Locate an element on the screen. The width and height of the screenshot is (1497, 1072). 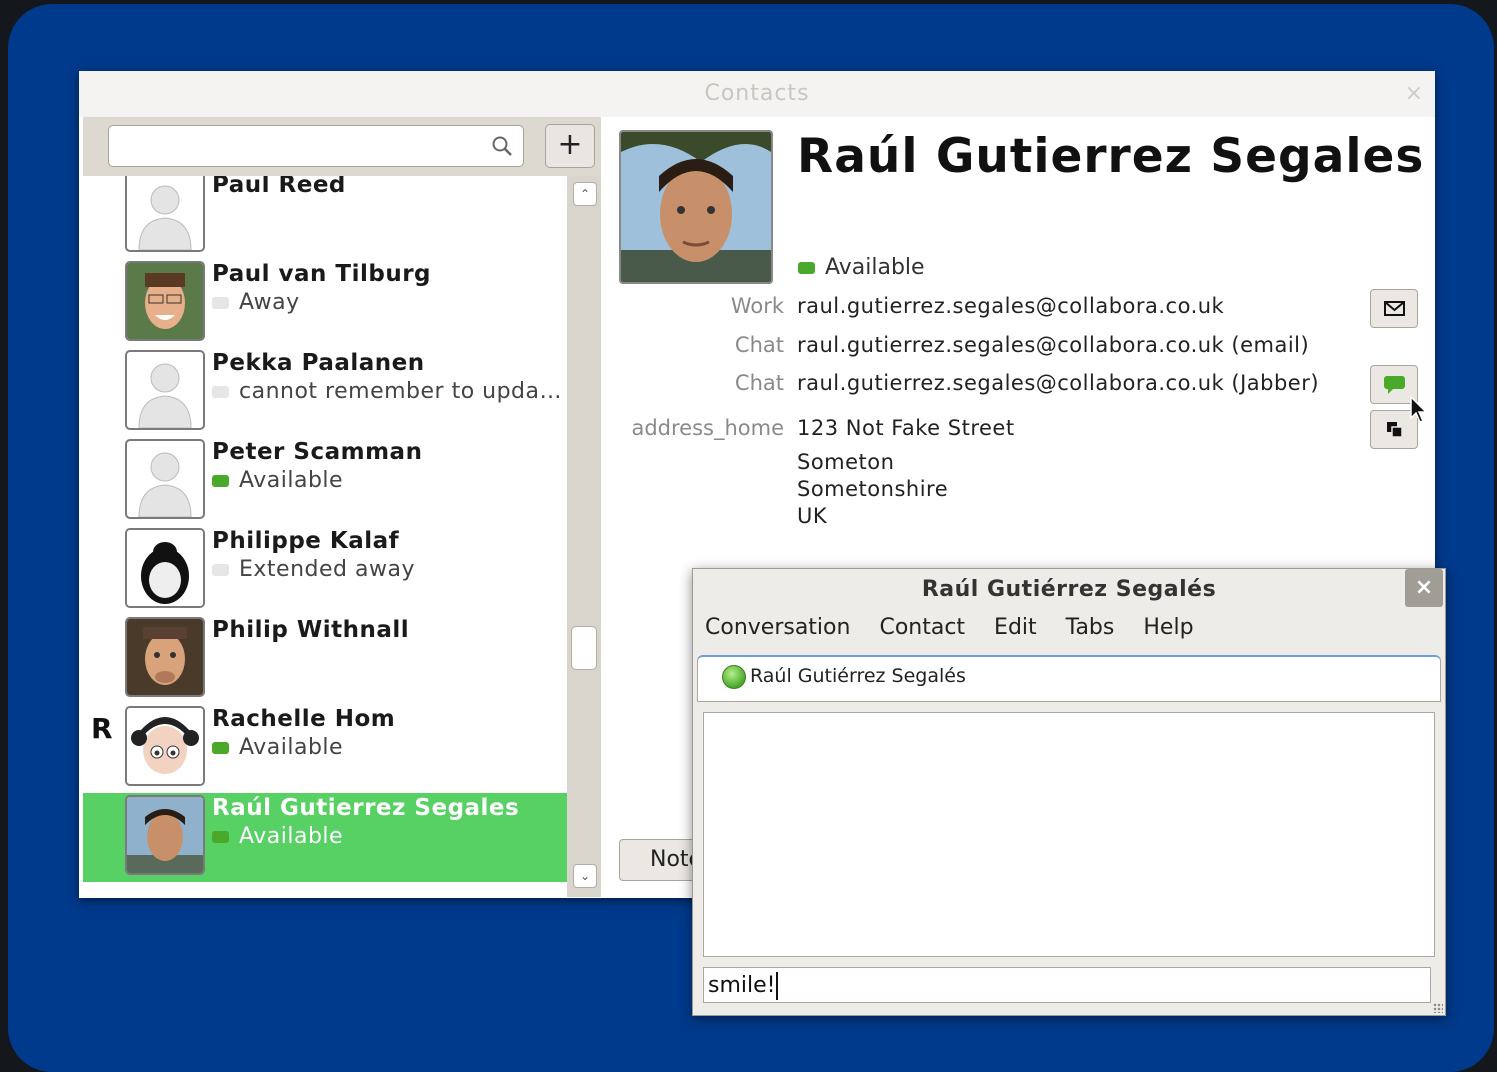
scrollbar-thumb is located at coordinates (584, 648).